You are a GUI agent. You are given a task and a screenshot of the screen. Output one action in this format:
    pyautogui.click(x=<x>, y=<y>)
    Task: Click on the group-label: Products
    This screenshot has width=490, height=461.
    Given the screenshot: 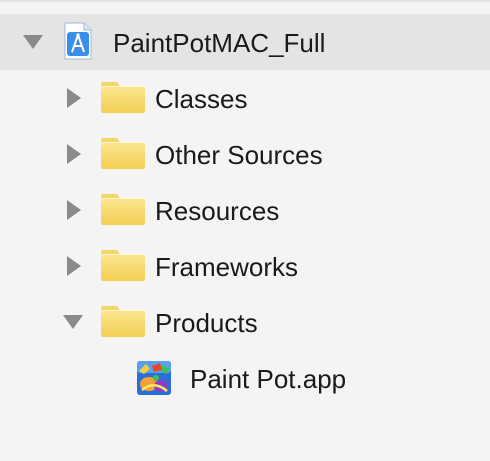 What is the action you would take?
    pyautogui.click(x=206, y=323)
    